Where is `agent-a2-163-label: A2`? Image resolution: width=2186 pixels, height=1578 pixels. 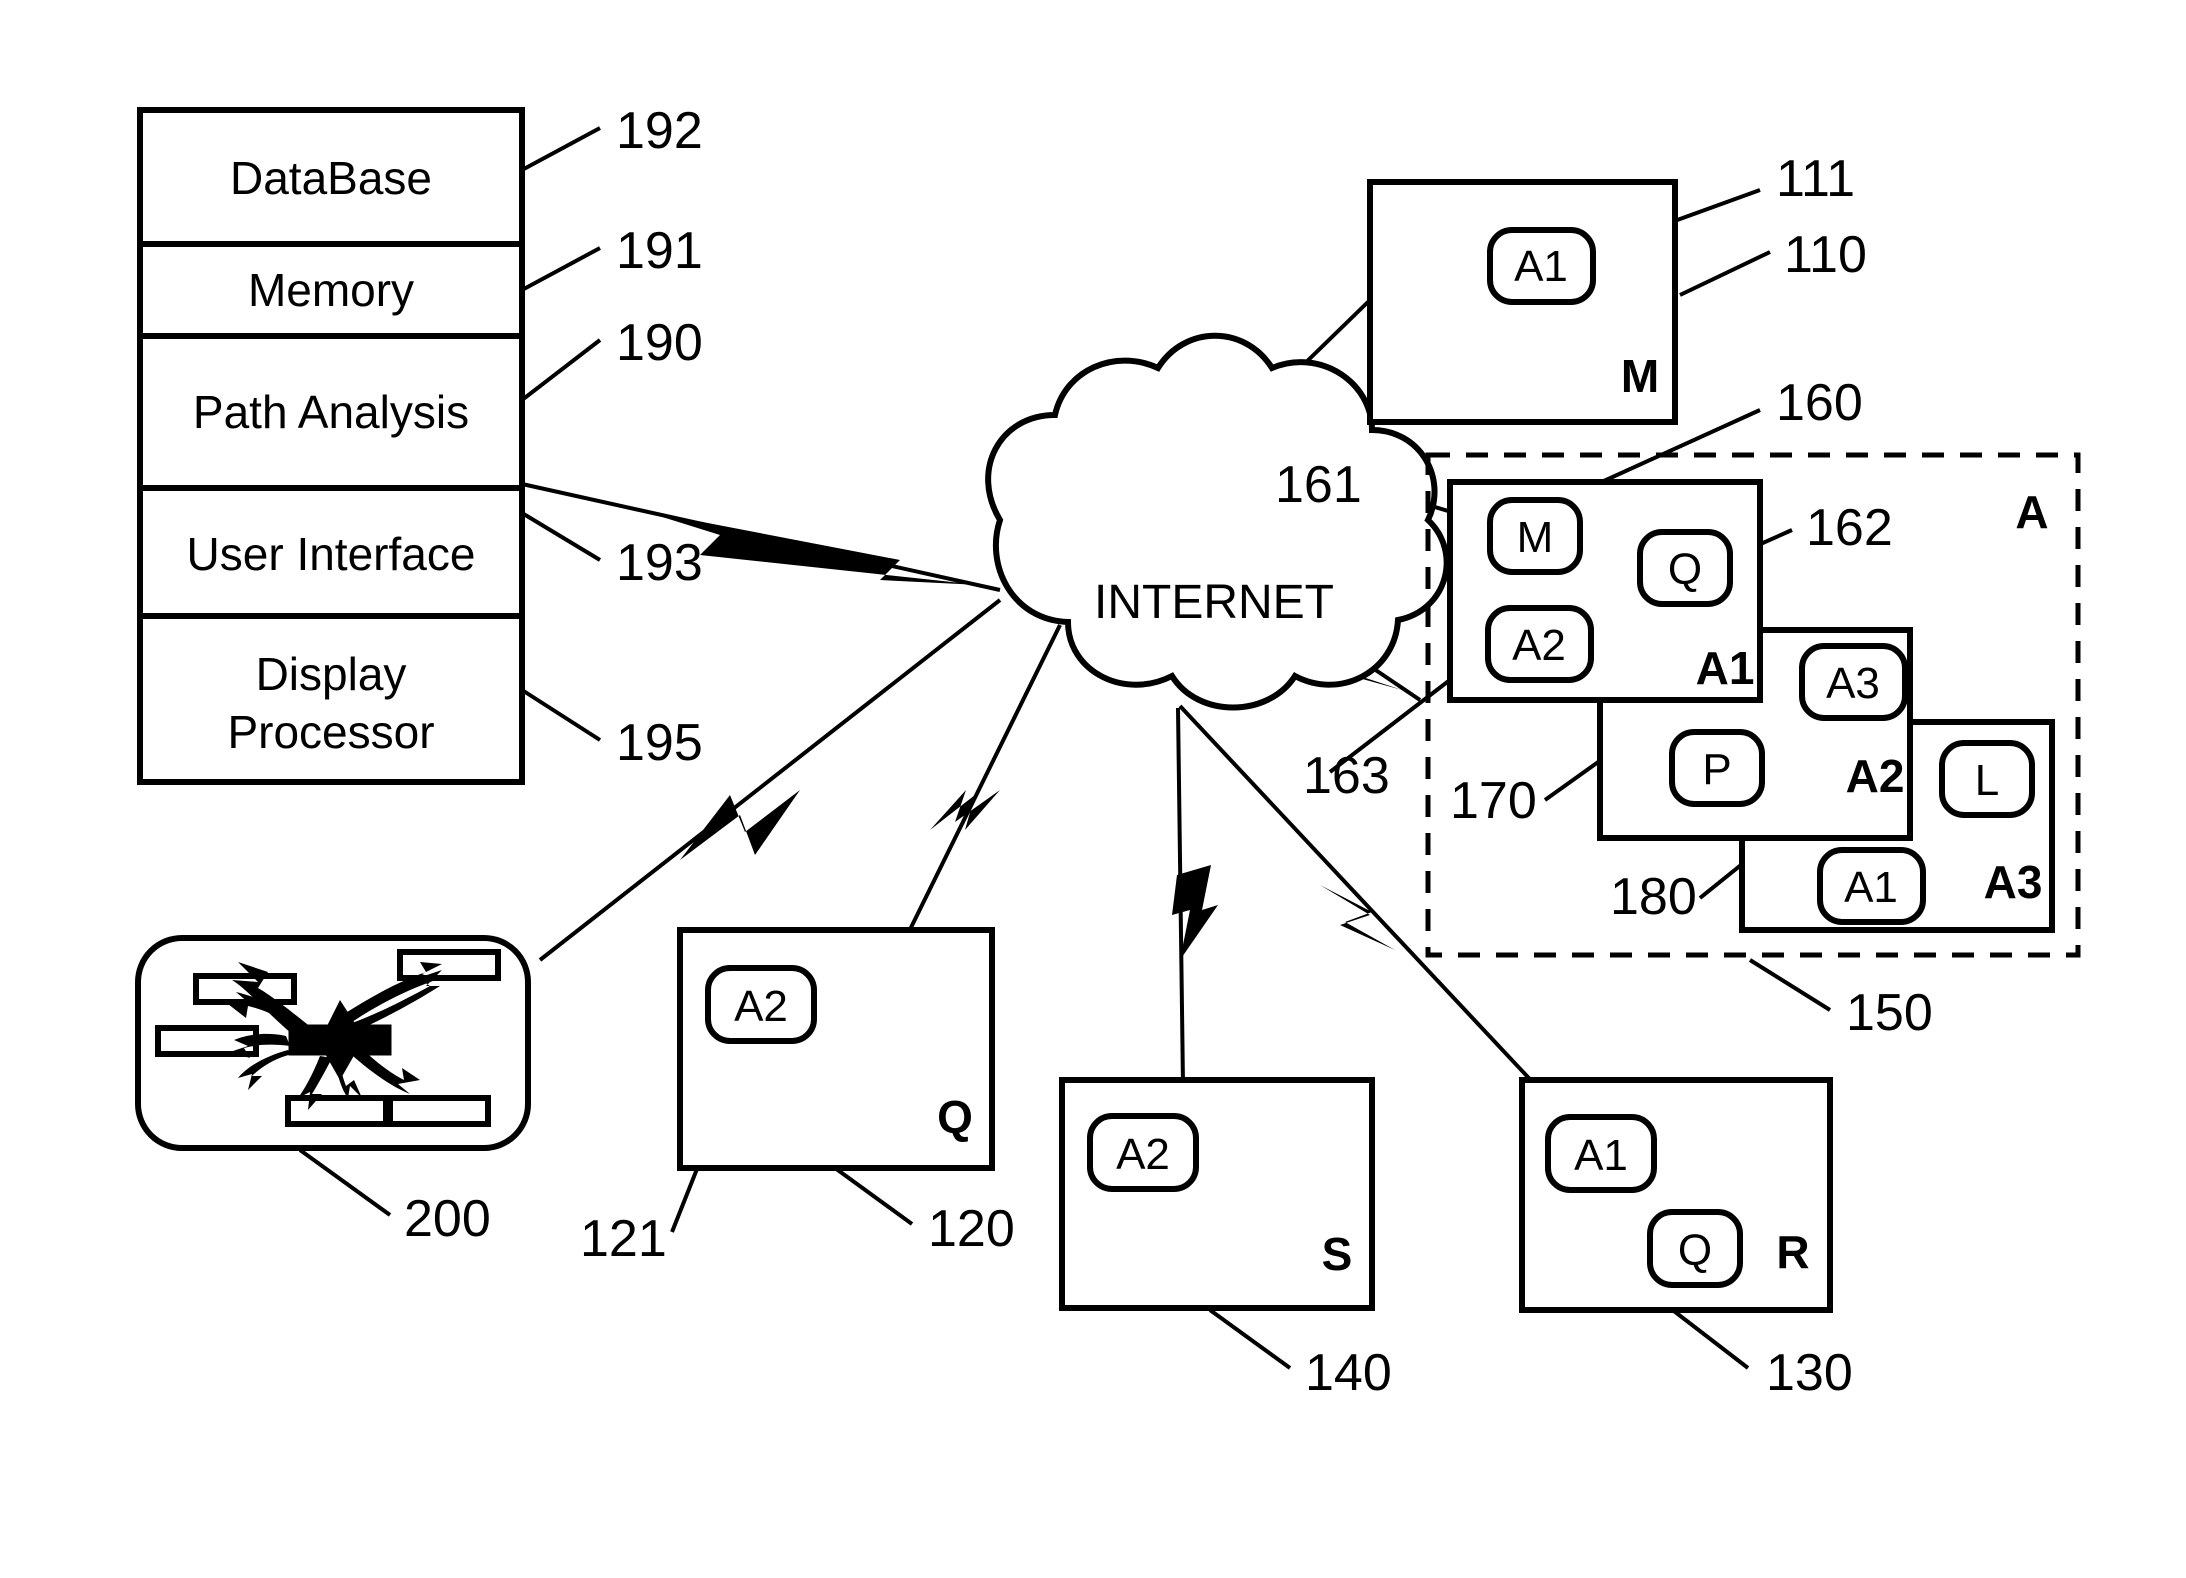
agent-a2-163-label: A2 is located at coordinates (1539, 645).